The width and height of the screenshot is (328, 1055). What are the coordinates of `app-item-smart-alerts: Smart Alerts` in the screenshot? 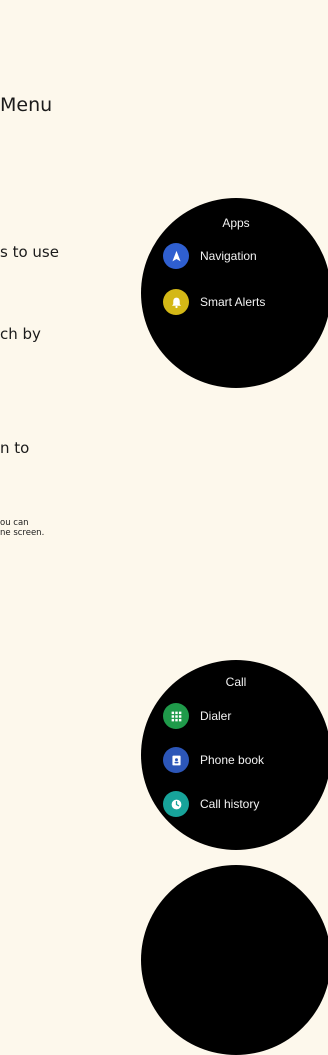 It's located at (214, 302).